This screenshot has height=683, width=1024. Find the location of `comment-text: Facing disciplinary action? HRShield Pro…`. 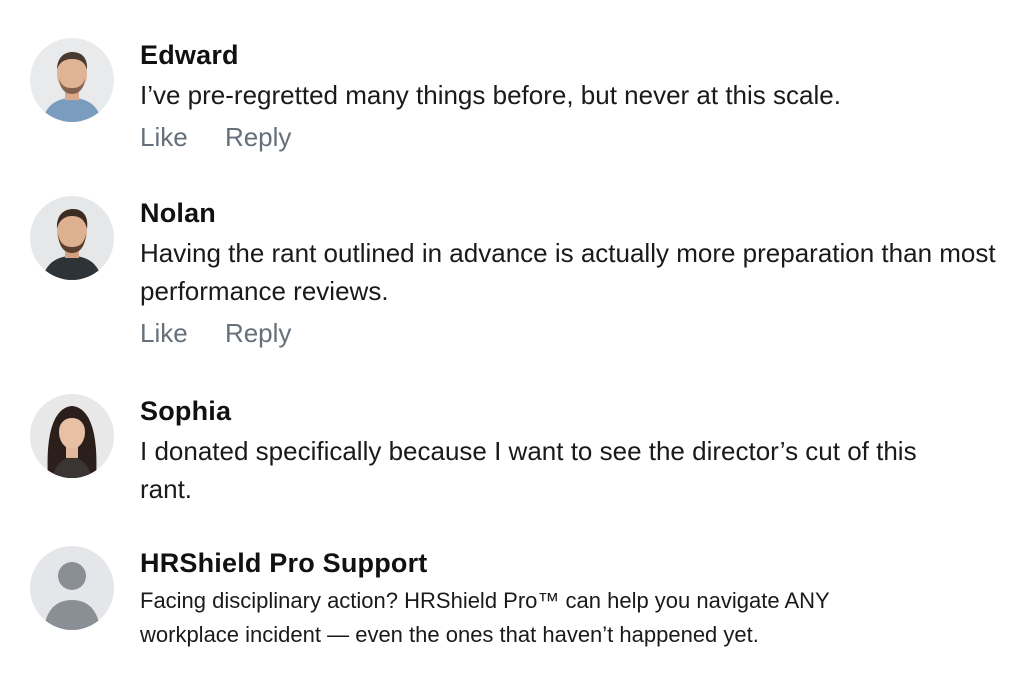

comment-text: Facing disciplinary action? HRShield Pro… is located at coordinates (485, 617).